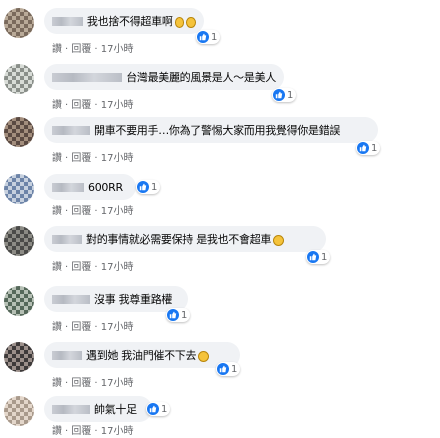 Image resolution: width=440 pixels, height=438 pixels. I want to click on comment-text: 台灣最美麗的風景是人～是美人, so click(201, 77).